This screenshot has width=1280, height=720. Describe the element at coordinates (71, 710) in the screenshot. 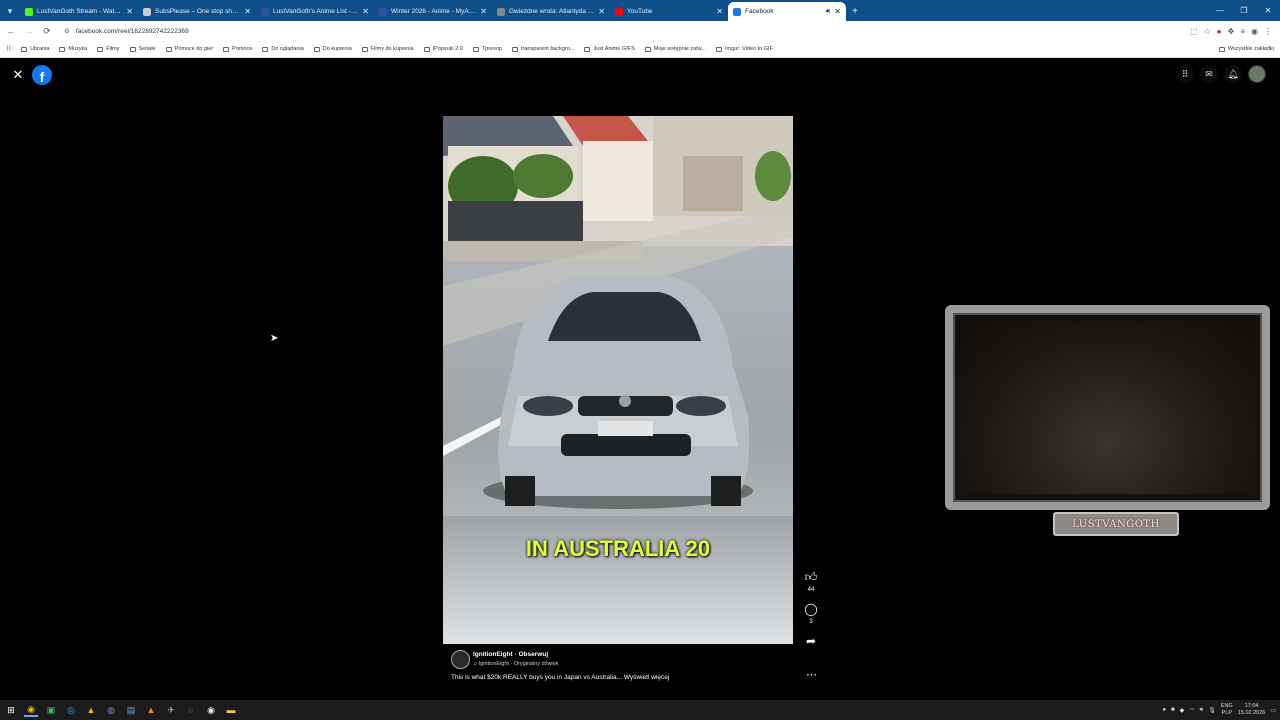

I see `browser-icon: ◎` at that location.